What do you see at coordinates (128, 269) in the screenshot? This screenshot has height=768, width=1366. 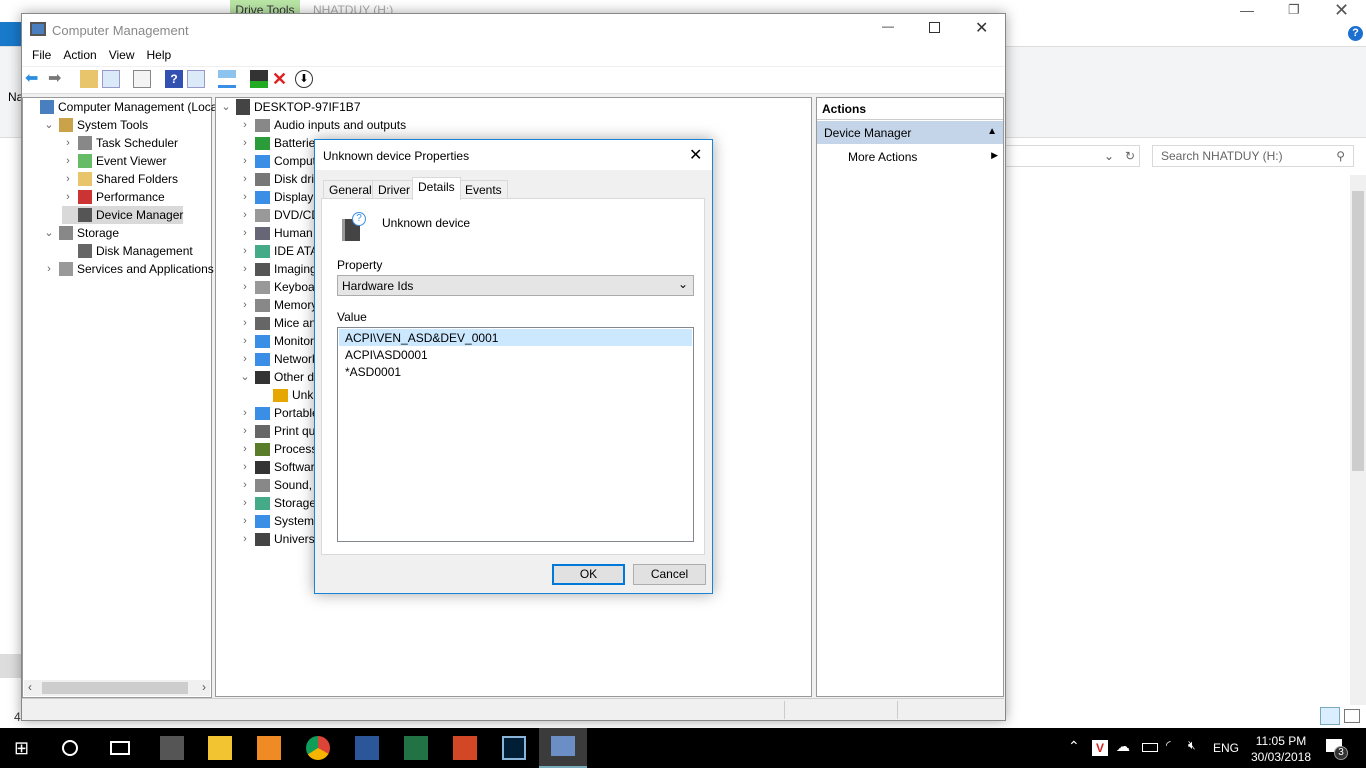 I see `tree-item: › Services and Applications` at bounding box center [128, 269].